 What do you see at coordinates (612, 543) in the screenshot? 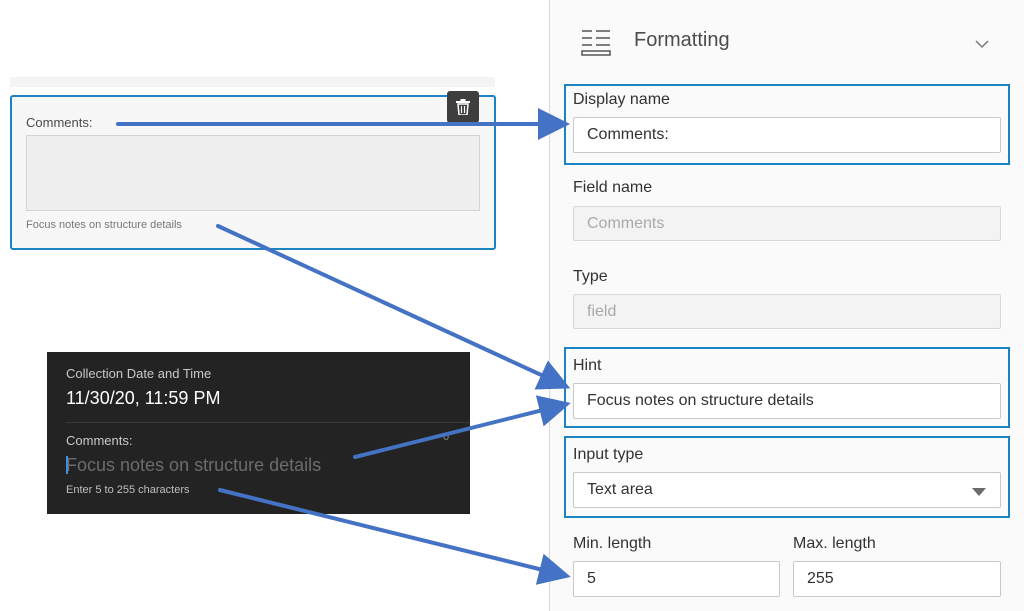
I see `min-length-label: Min. length` at bounding box center [612, 543].